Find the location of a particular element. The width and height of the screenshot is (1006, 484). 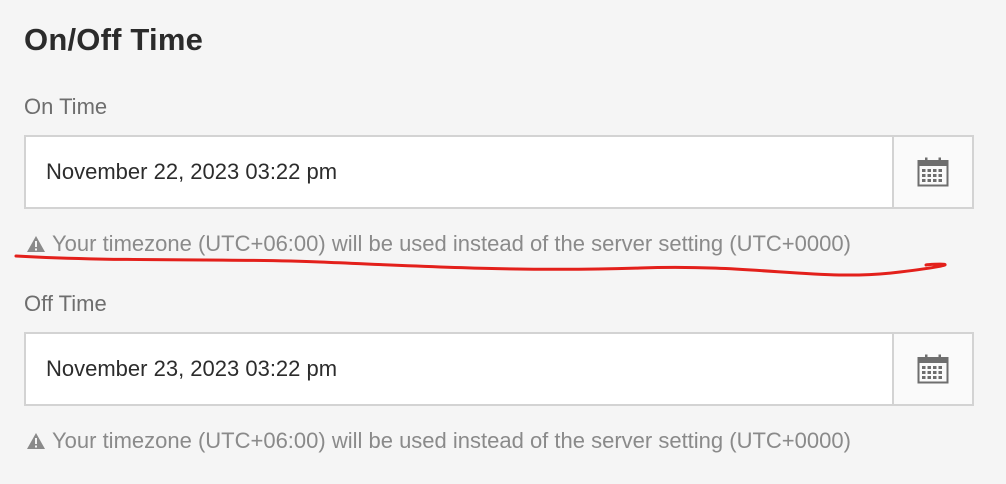

off-time-calendar-button is located at coordinates (932, 369).